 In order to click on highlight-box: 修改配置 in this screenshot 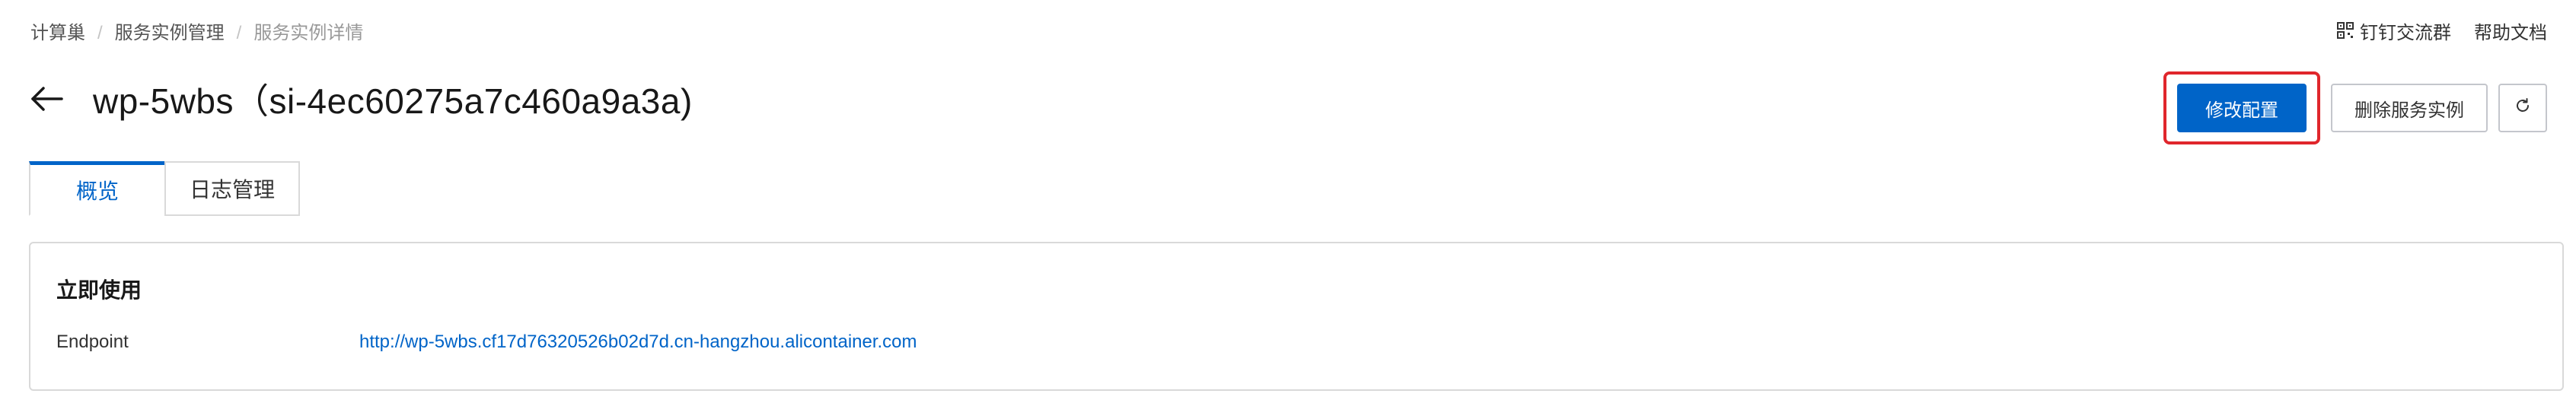, I will do `click(2241, 107)`.